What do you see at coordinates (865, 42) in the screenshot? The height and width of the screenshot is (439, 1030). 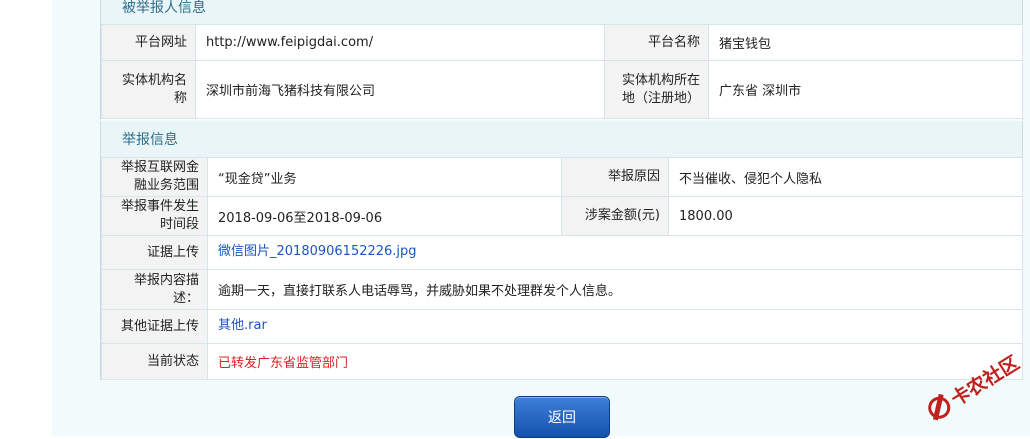 I see `platform-name-value: 猪宝钱包` at bounding box center [865, 42].